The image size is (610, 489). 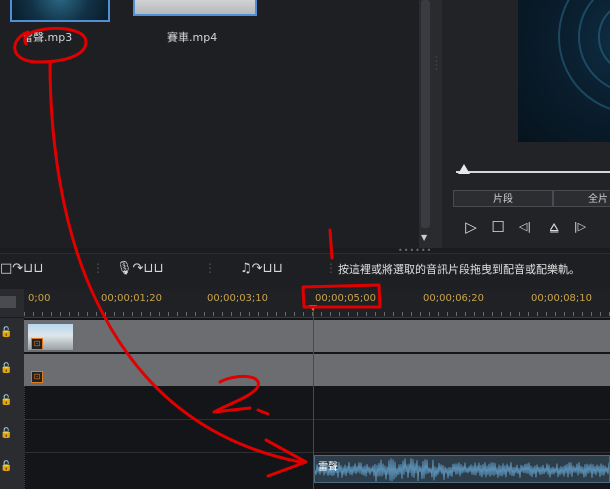 What do you see at coordinates (525, 227) in the screenshot?
I see `previous-frame-button: ◁|` at bounding box center [525, 227].